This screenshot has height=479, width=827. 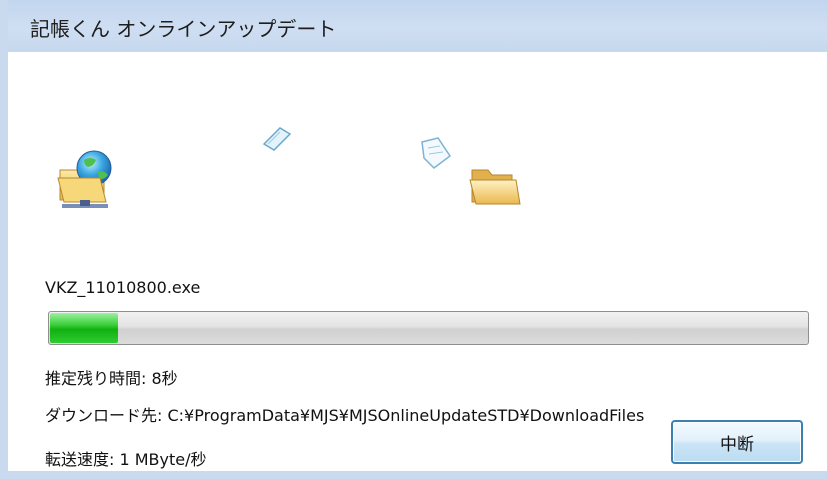 I want to click on cancel-button: 中断, so click(x=737, y=442).